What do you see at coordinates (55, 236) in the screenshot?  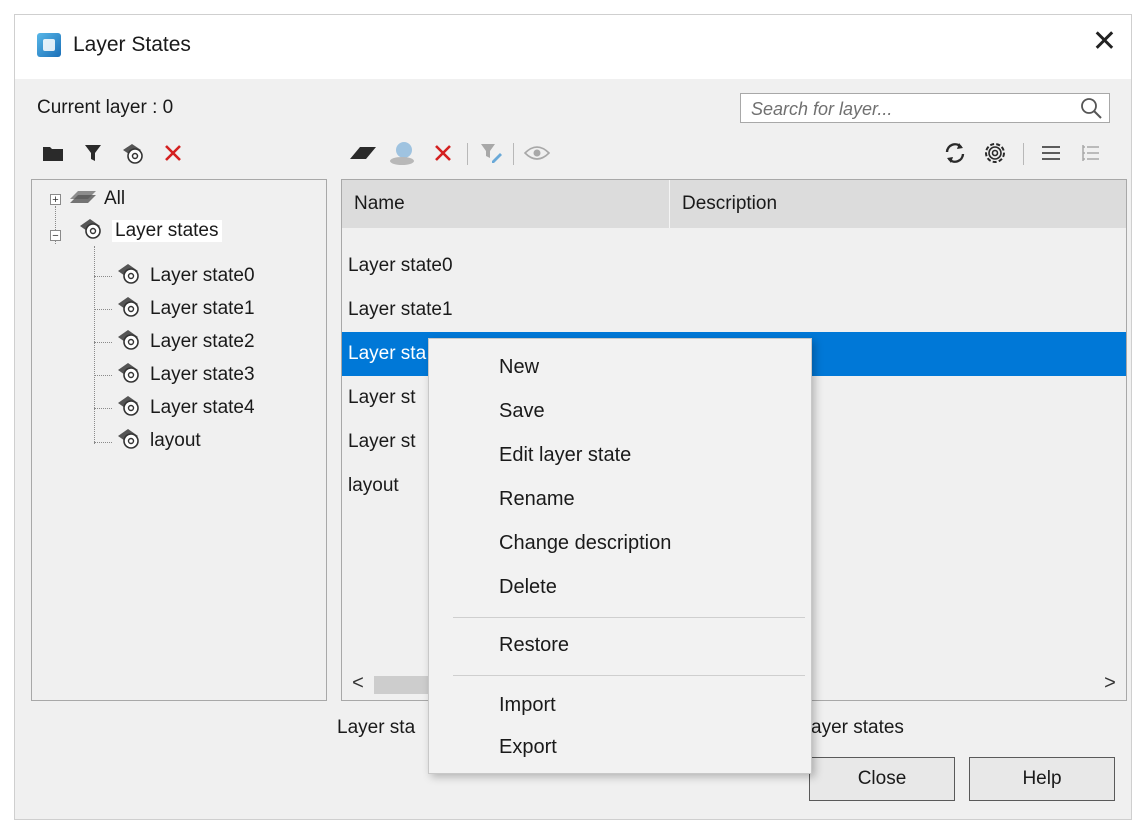 I see `collapse-layer-states-toggle: −` at bounding box center [55, 236].